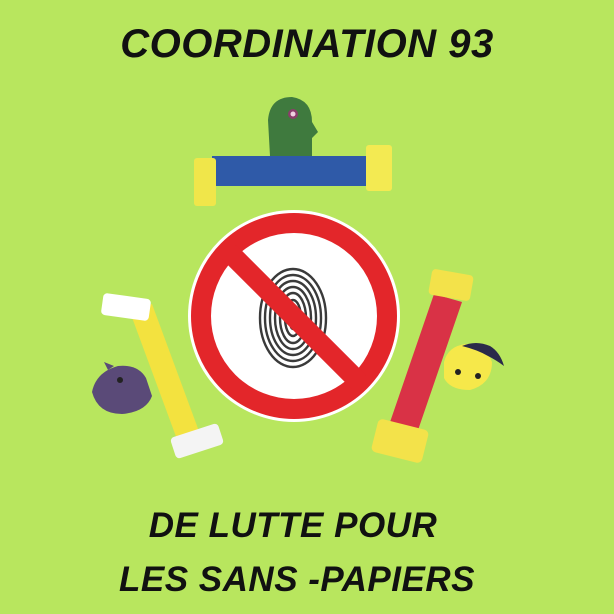 Image resolution: width=614 pixels, height=614 pixels. I want to click on top-arm, so click(293, 151).